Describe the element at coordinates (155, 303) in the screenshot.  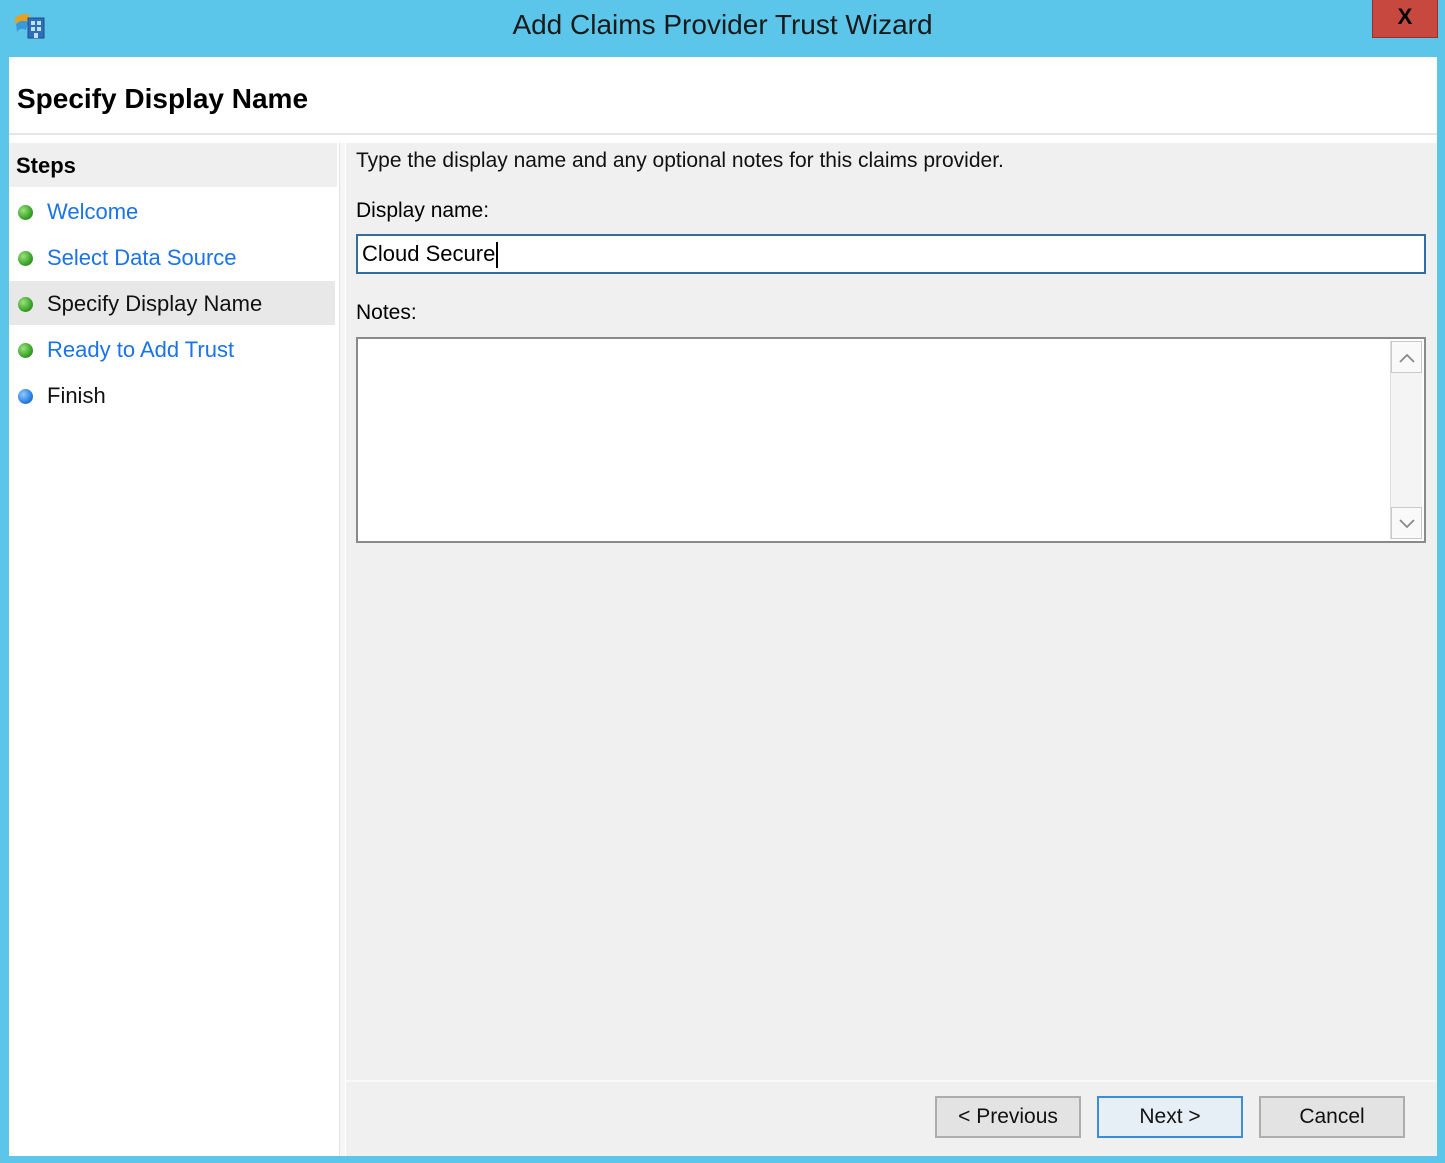
I see `step-label: Specify Display Name` at that location.